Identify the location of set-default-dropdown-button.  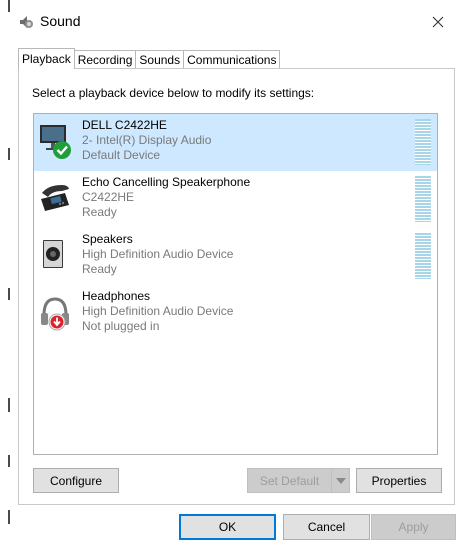
(340, 480).